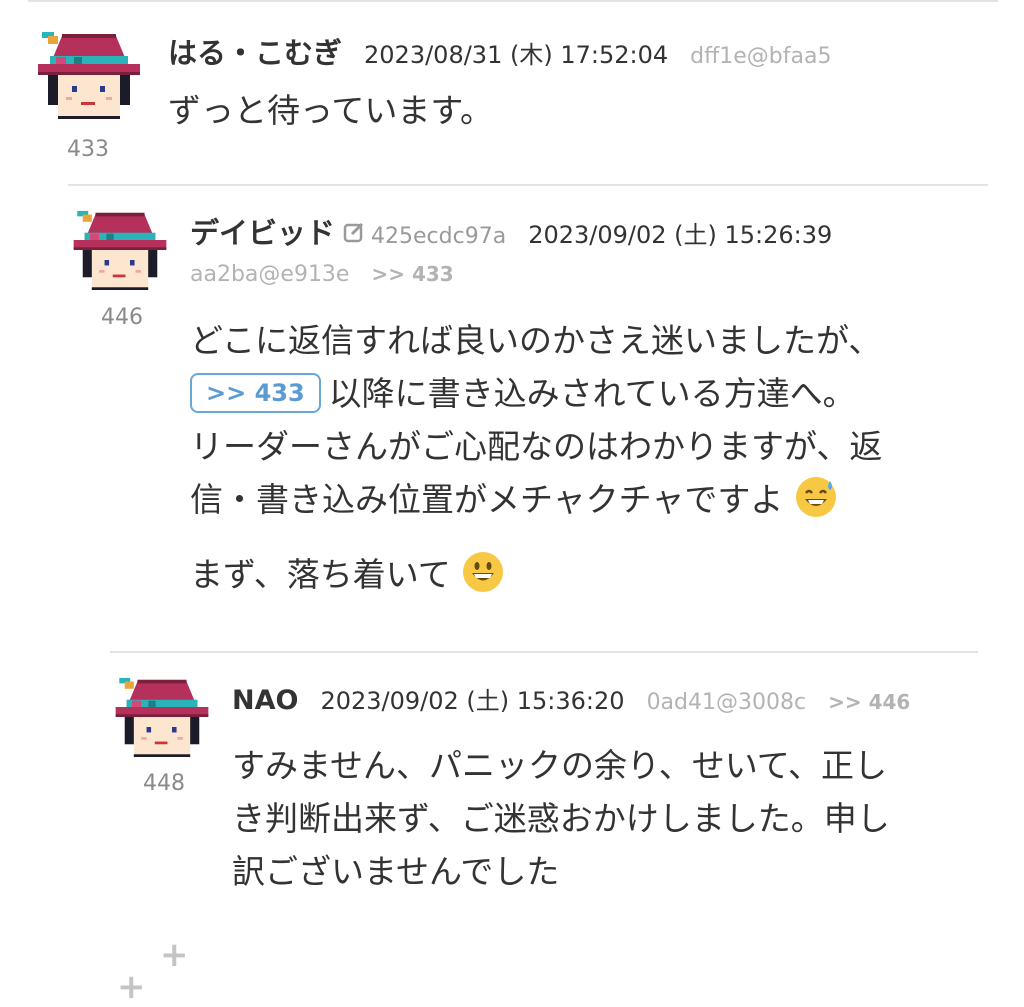 The image size is (1024, 1007). I want to click on post-line: き判断出来ず、ご迷惑おかけしました。申し, so click(561, 818).